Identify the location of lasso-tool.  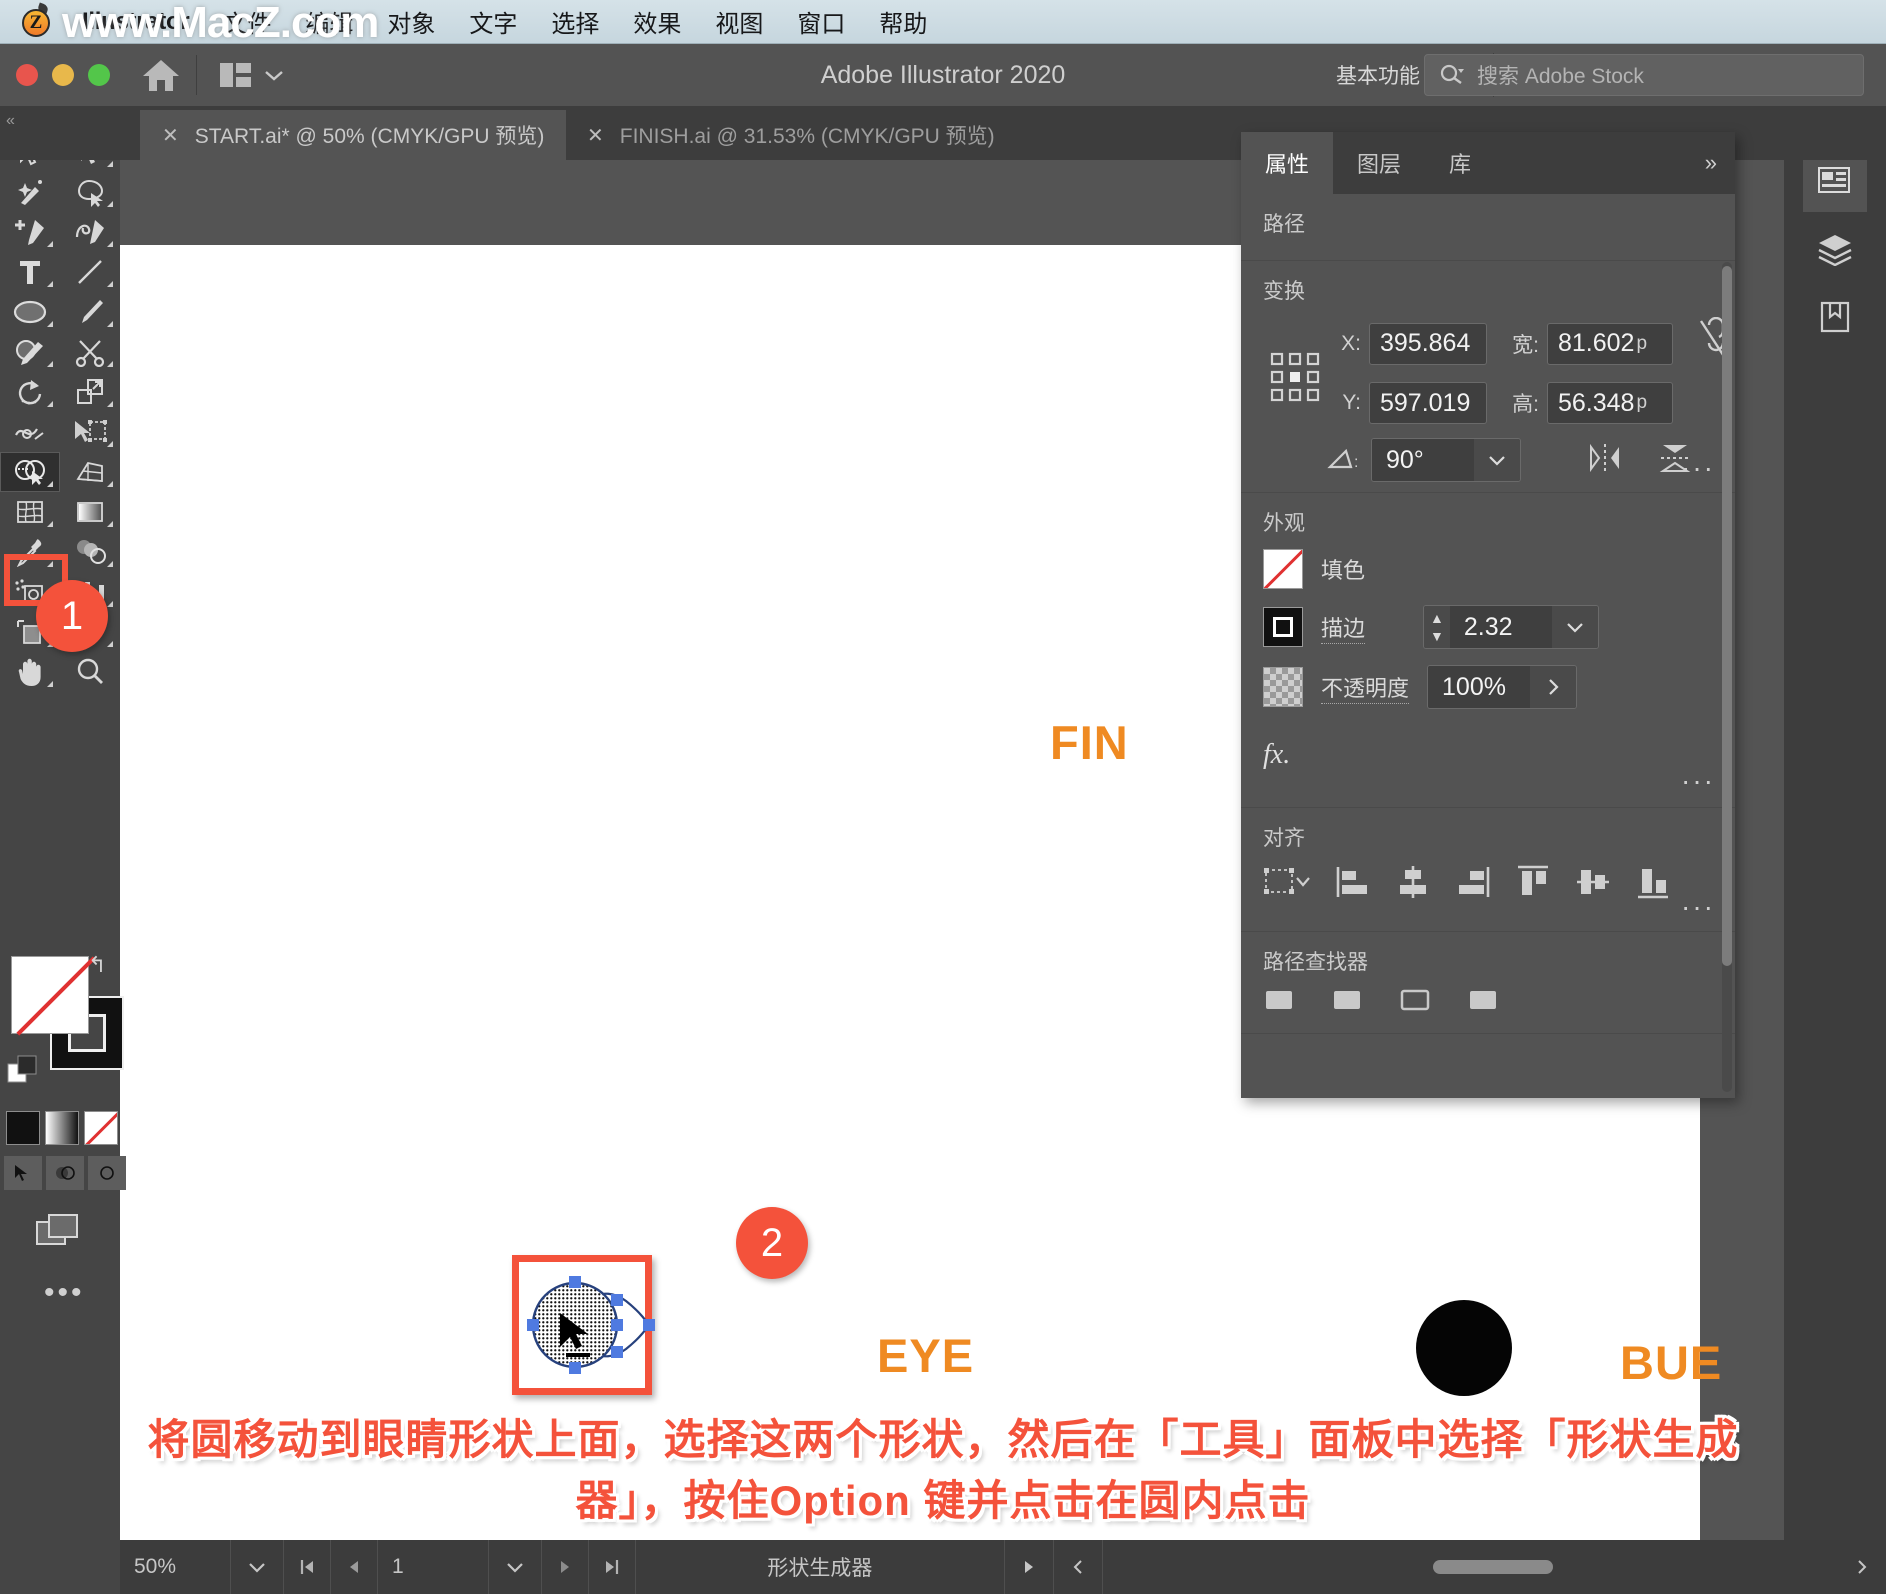
(90, 192).